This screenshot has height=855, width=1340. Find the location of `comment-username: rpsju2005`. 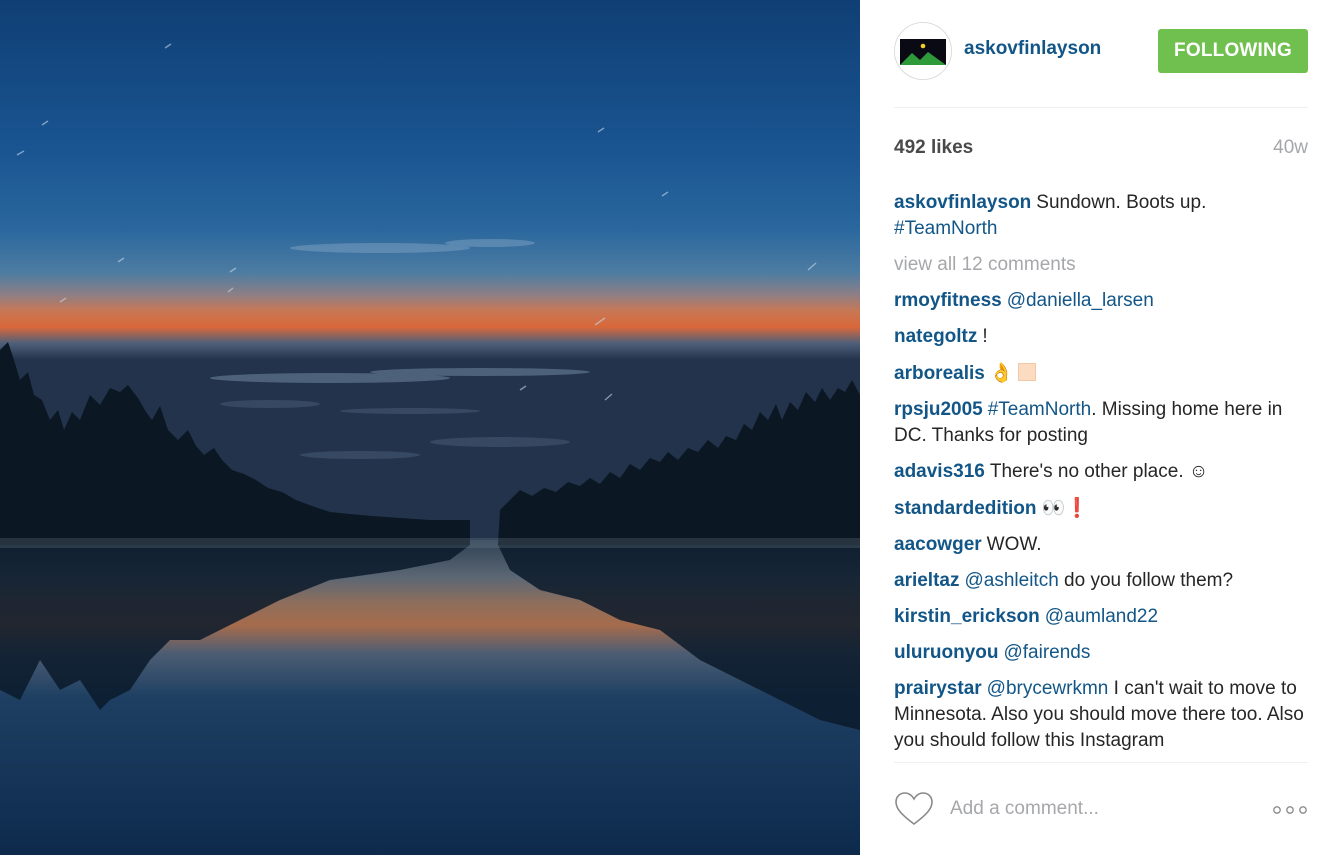

comment-username: rpsju2005 is located at coordinates (938, 409).